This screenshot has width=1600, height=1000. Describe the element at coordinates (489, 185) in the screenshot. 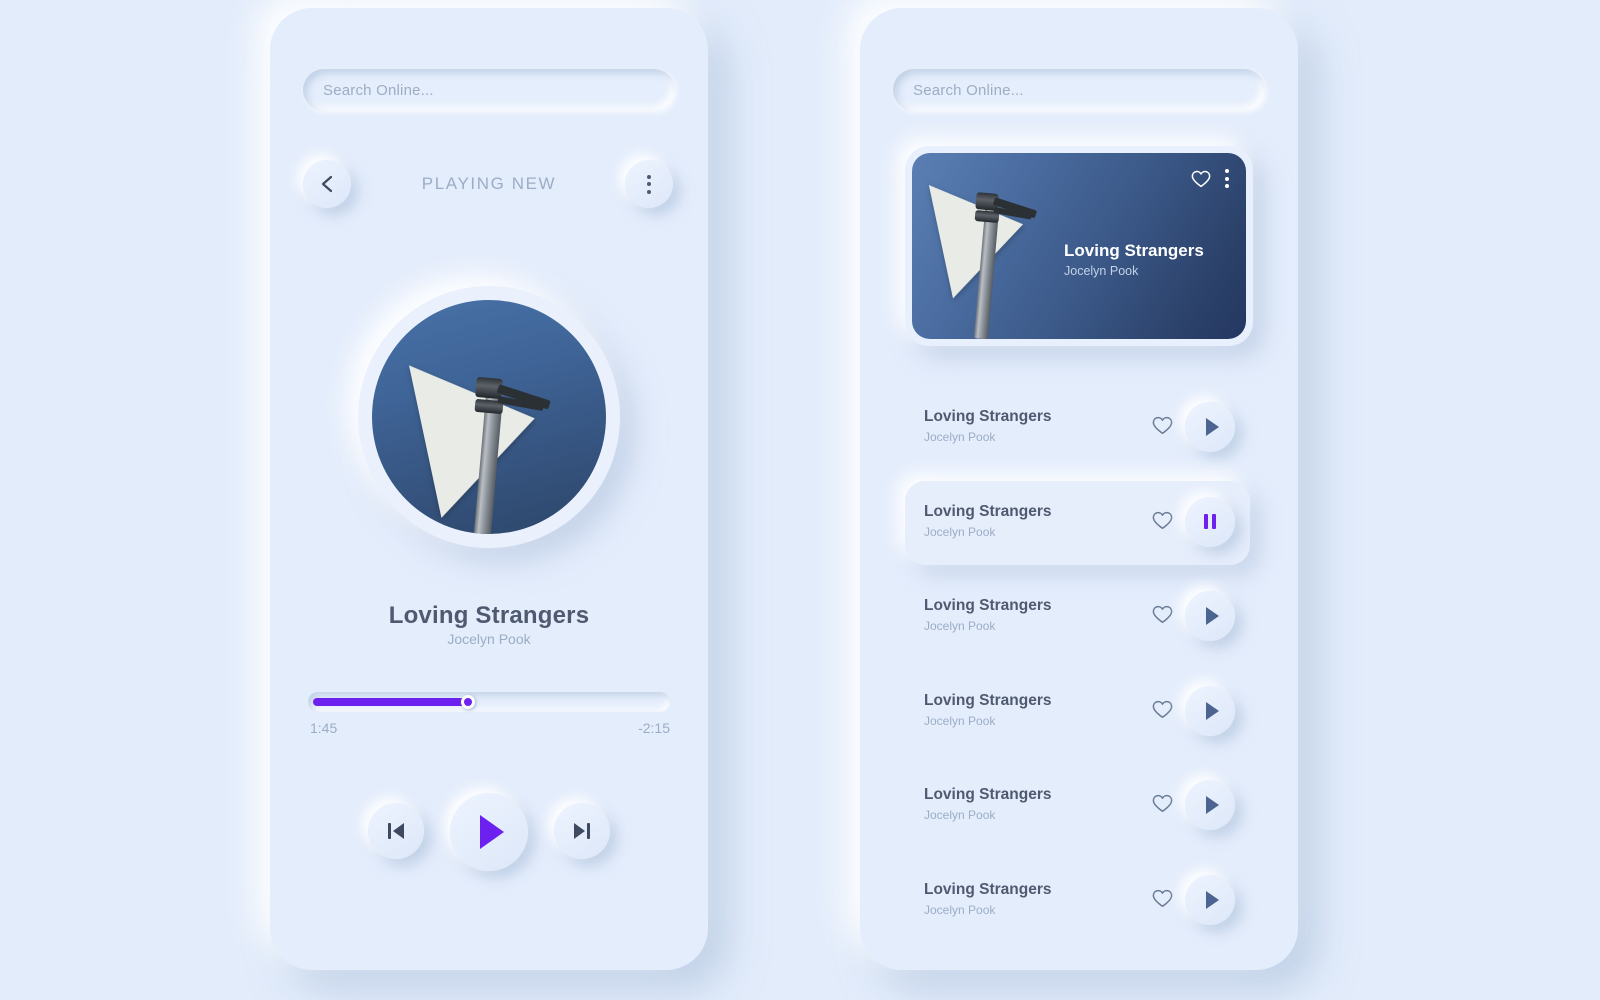

I see `player-header: PLAYING NEW` at that location.